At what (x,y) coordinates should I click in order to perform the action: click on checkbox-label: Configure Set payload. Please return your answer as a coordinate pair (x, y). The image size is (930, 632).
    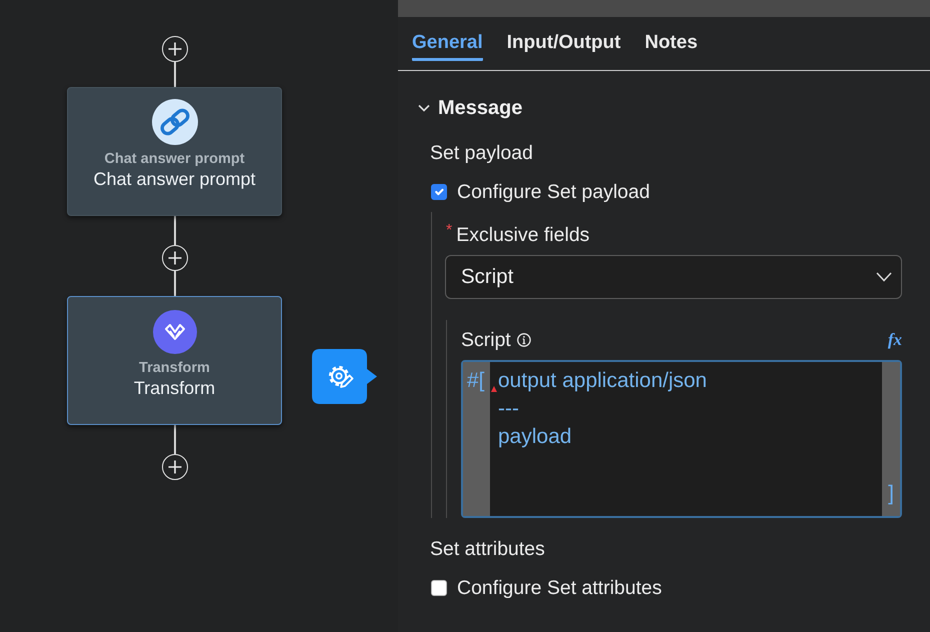
    Looking at the image, I should click on (553, 192).